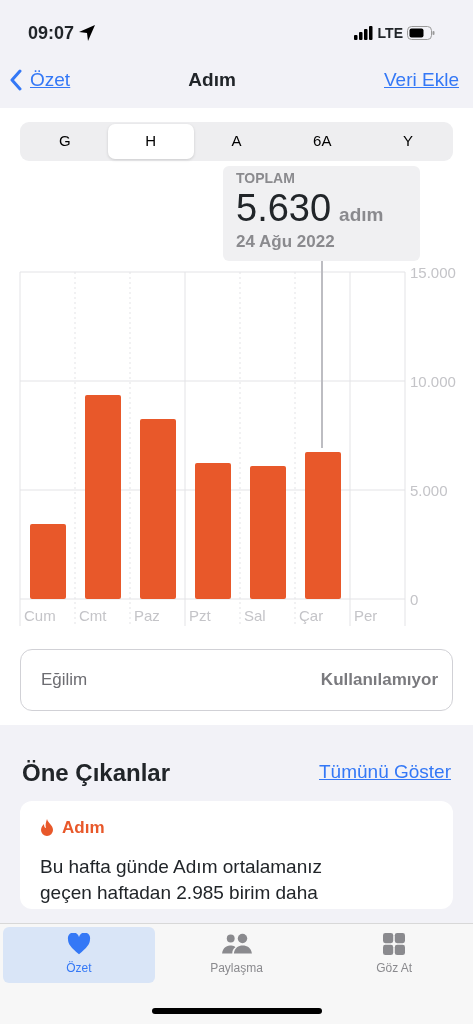 The image size is (473, 1024). I want to click on highlight-card: Adım Bu hafta günde Adım ortalamanız geçen haftadan 2.985 birim daha, so click(236, 855).